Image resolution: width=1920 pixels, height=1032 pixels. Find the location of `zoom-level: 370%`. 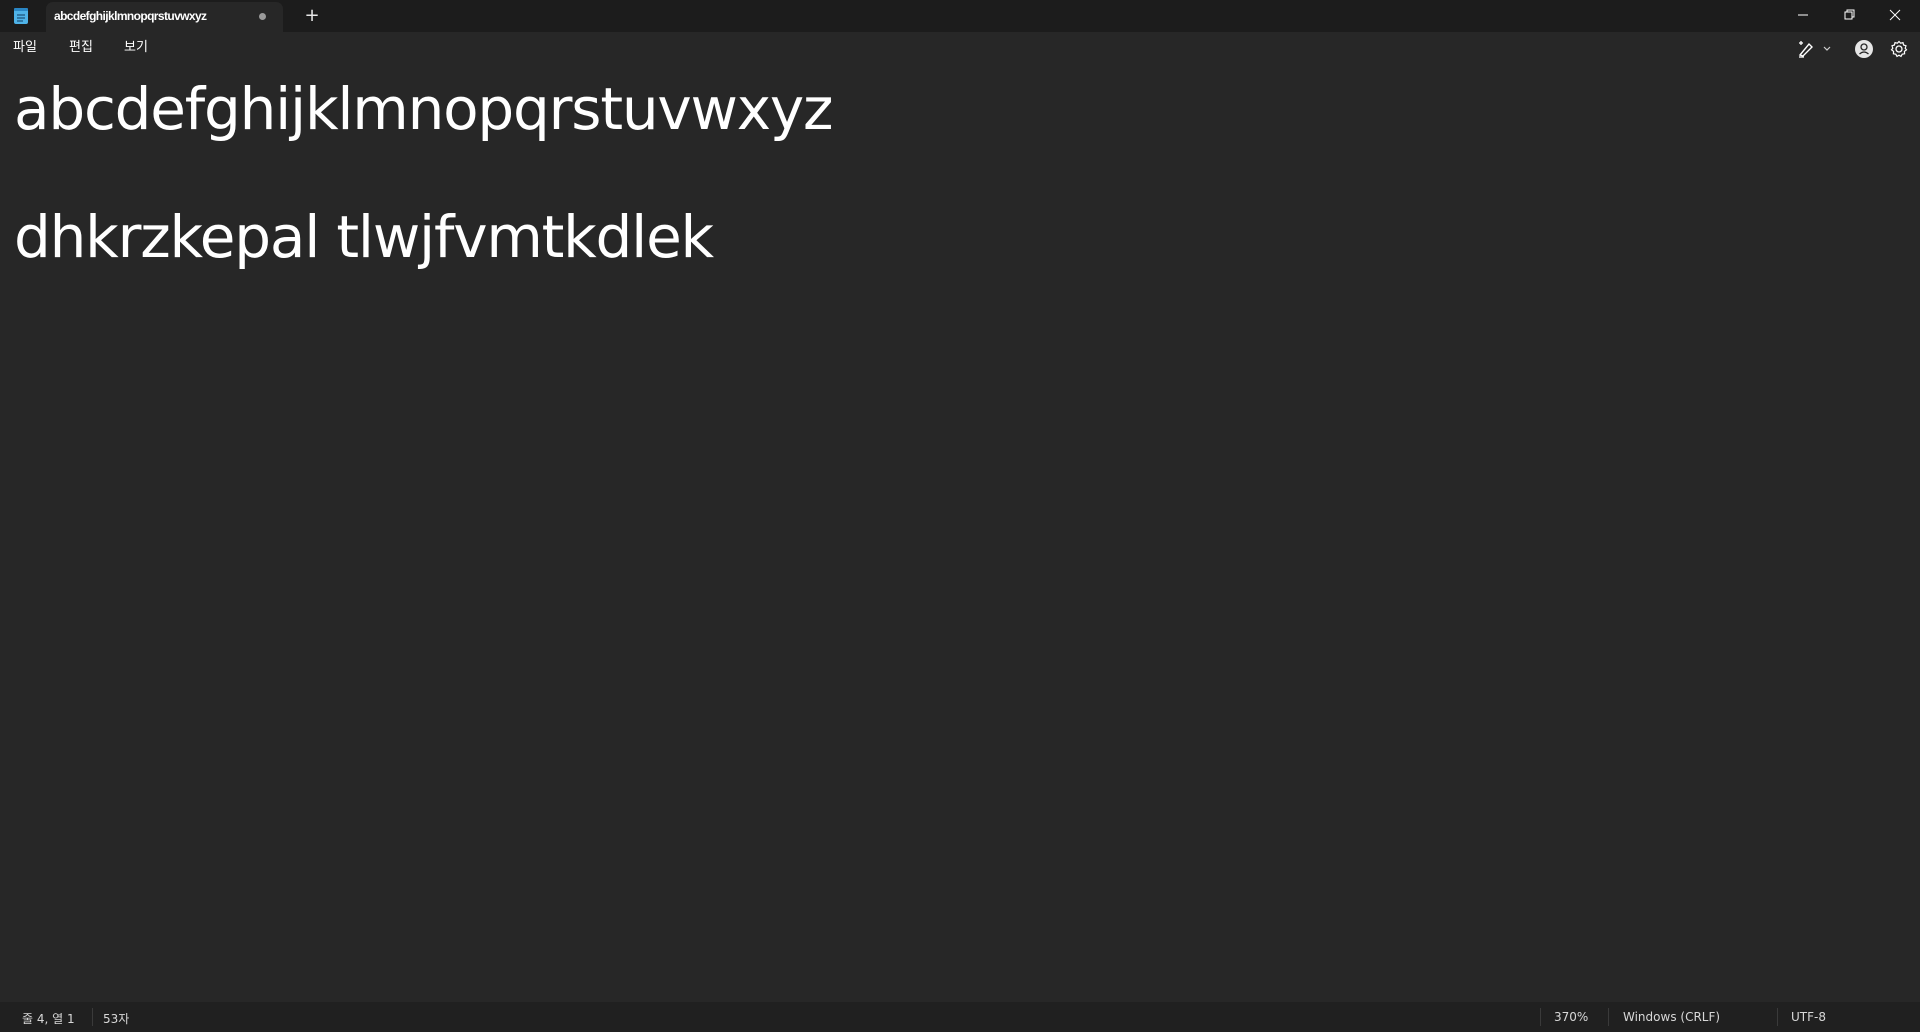

zoom-level: 370% is located at coordinates (1571, 1017).